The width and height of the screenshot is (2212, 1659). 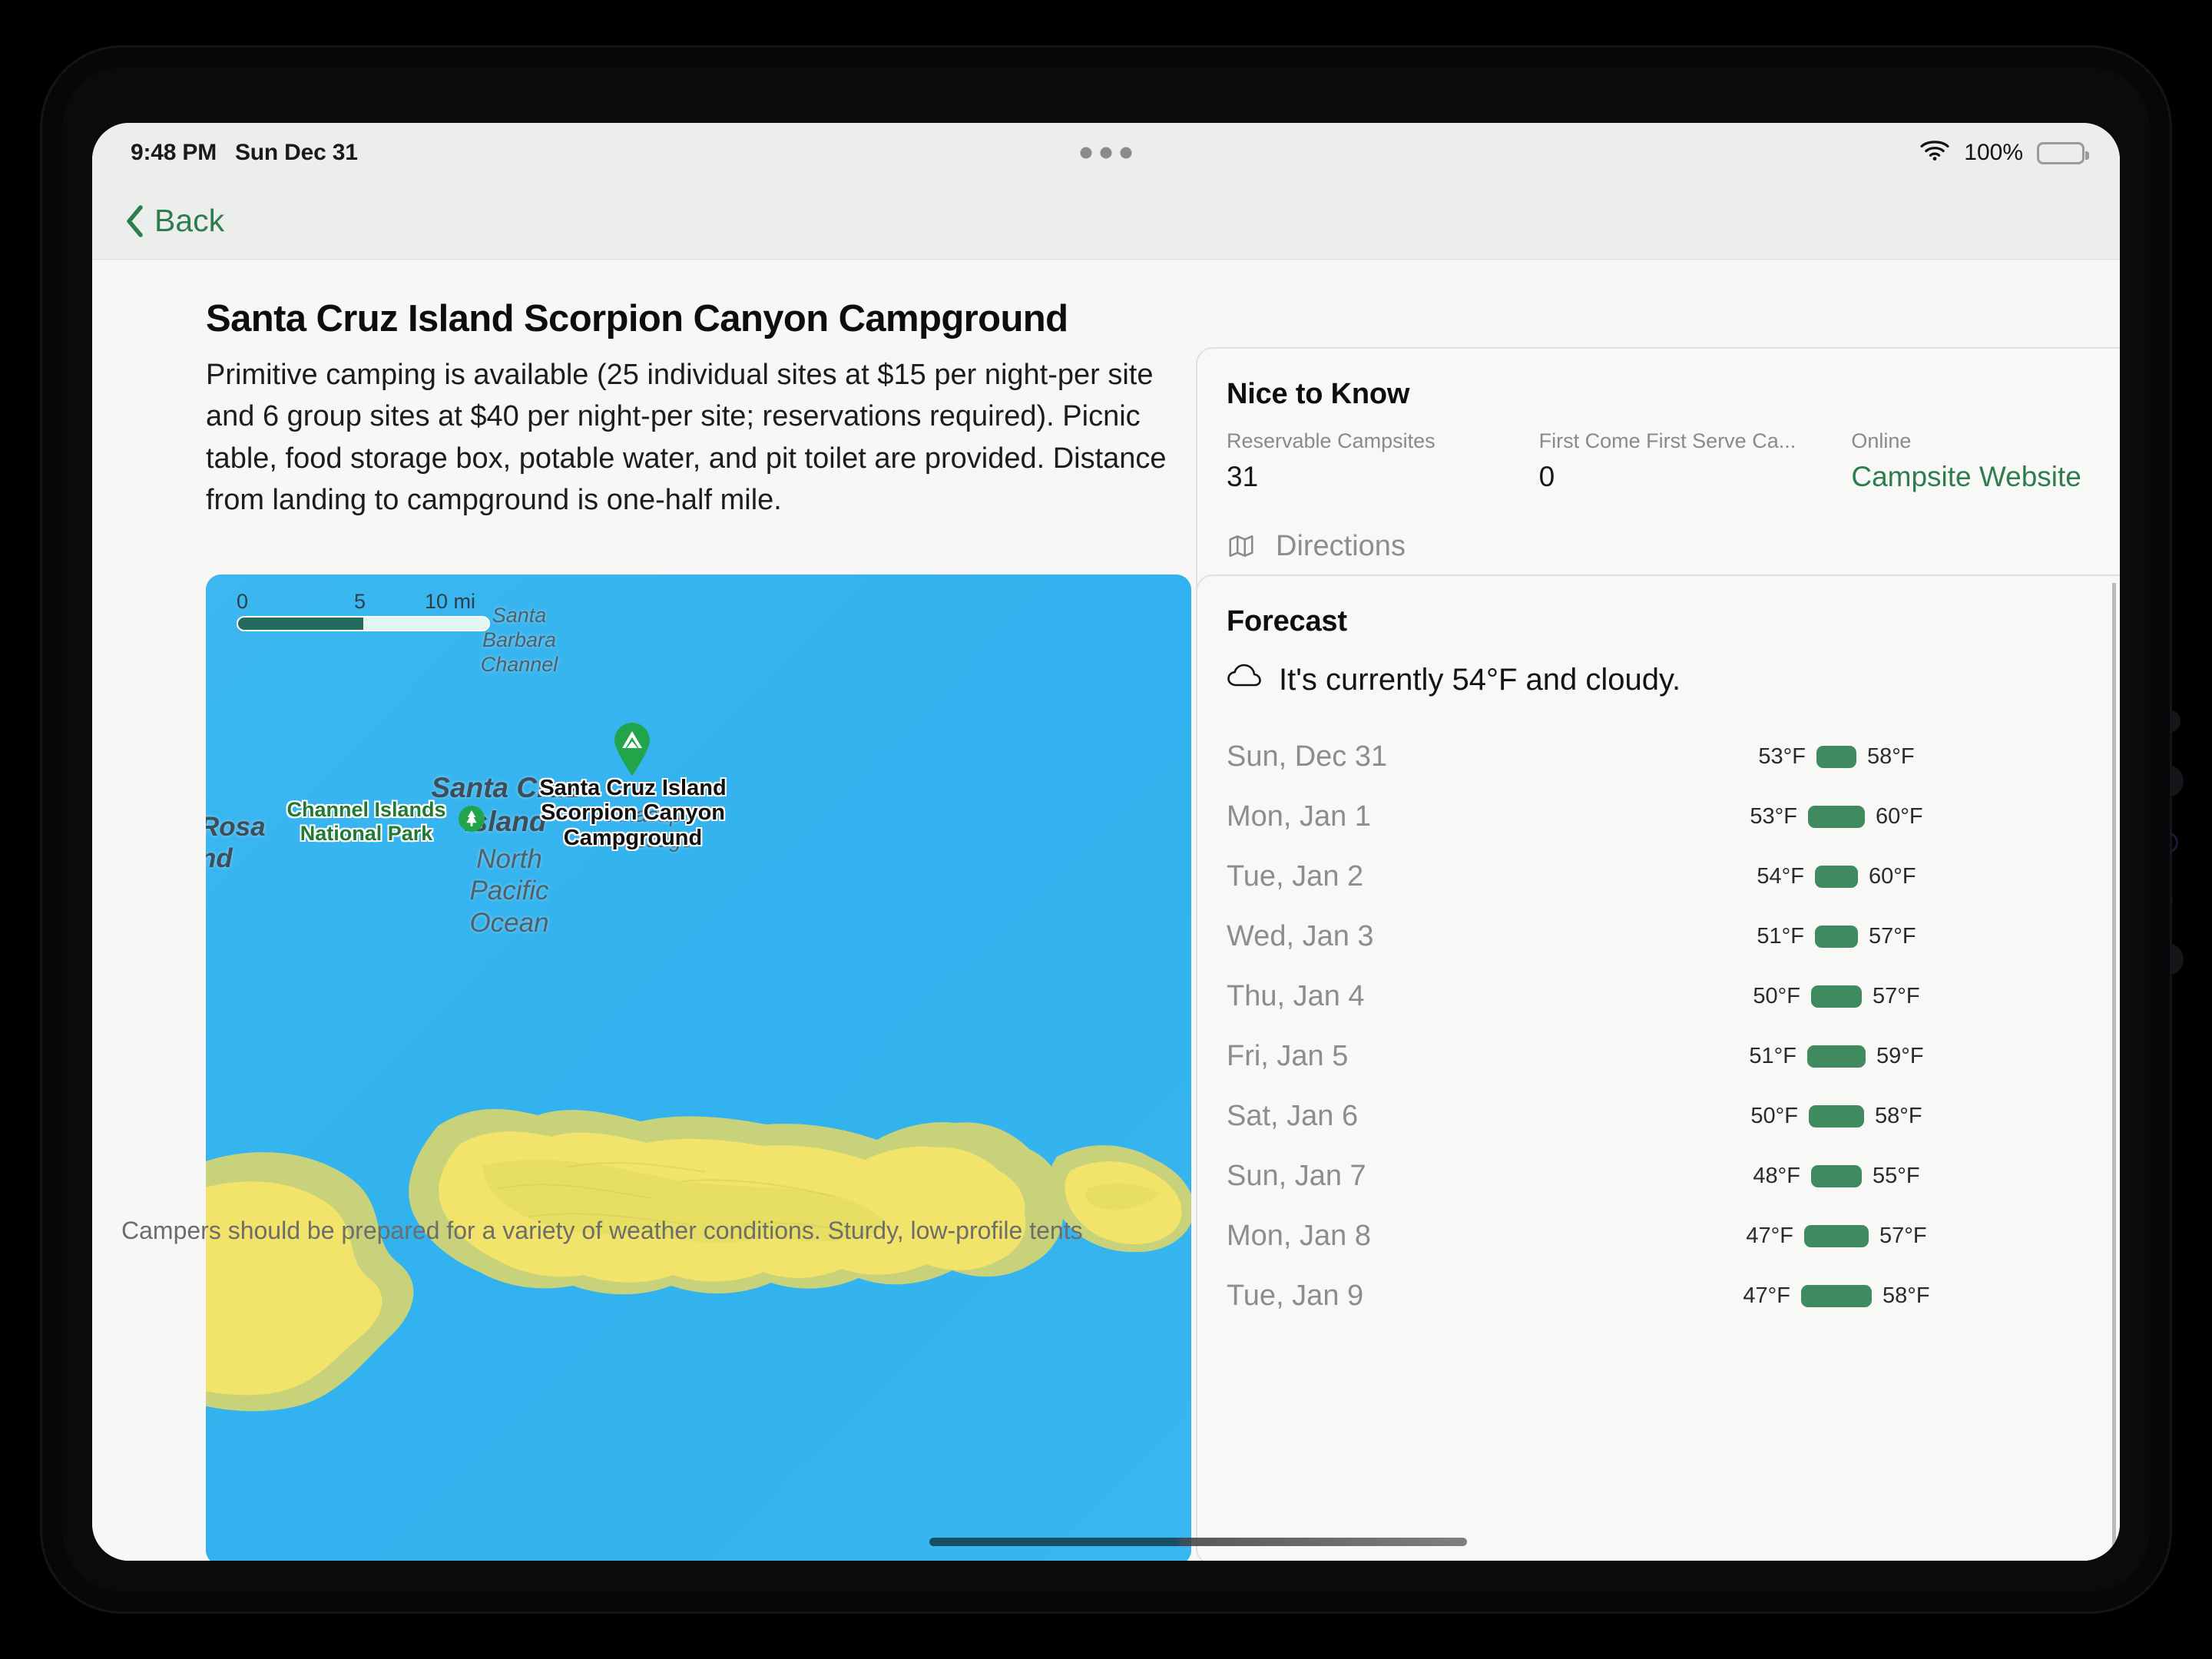 I want to click on home-indicator, so click(x=1198, y=1542).